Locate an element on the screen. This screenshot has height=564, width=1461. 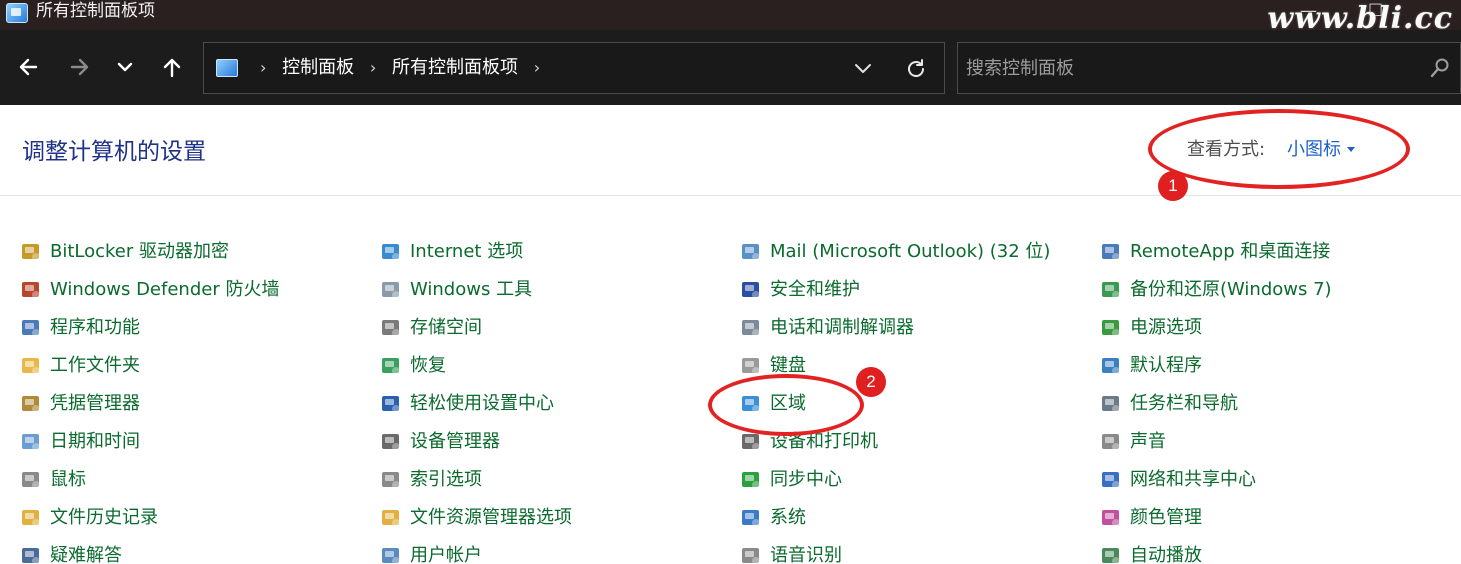
flag-icon is located at coordinates (751, 290).